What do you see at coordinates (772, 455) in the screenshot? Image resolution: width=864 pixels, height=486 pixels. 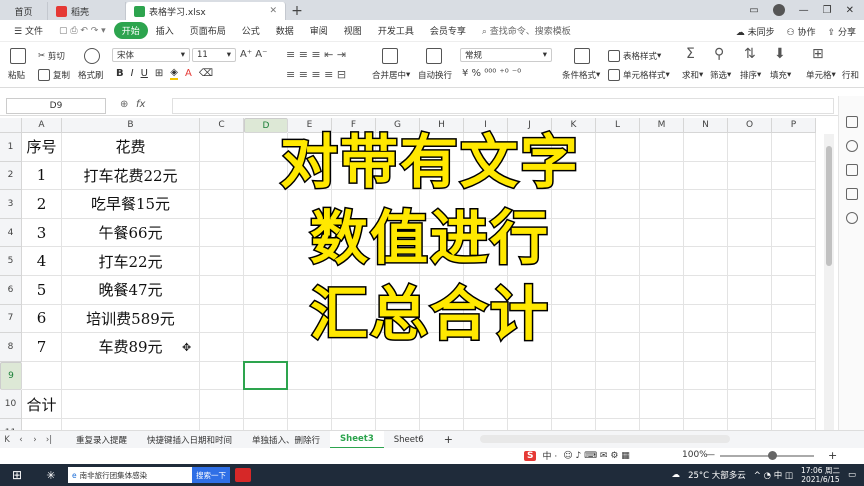 I see `zoom-slider-handle` at bounding box center [772, 455].